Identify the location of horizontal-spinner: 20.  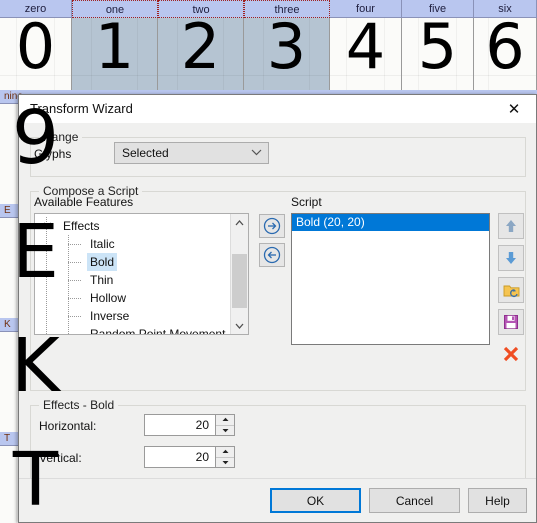
(189, 425).